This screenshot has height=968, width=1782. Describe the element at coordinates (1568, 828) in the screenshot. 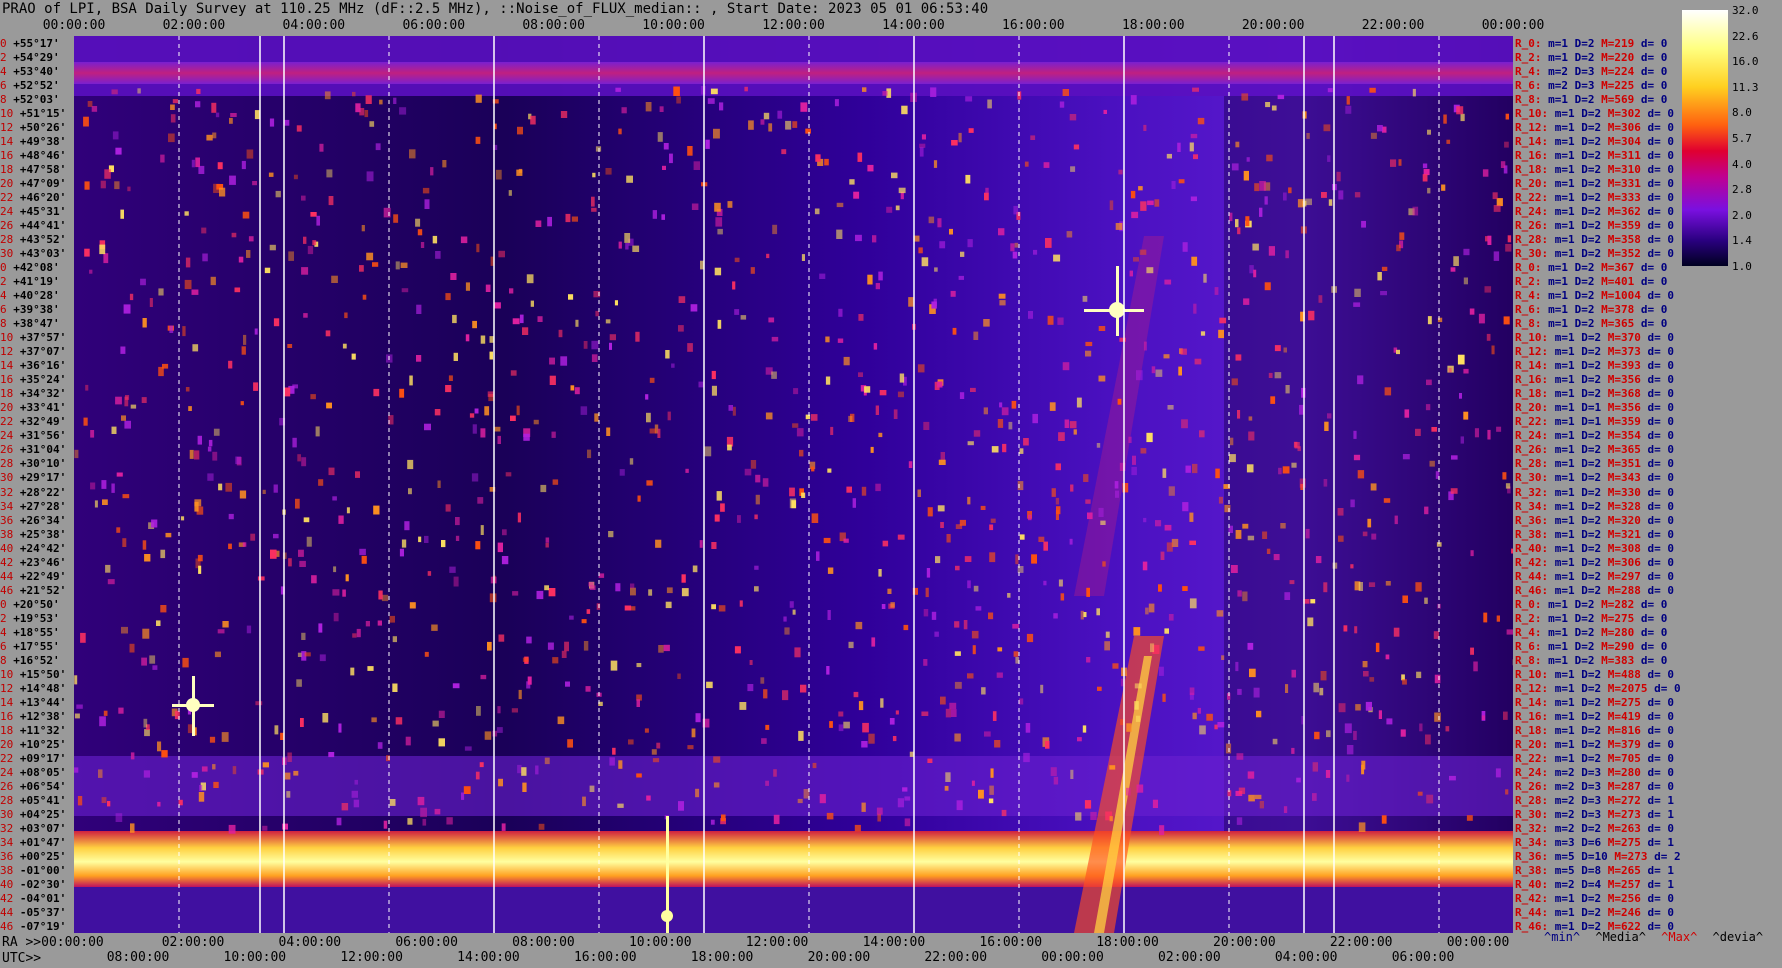

I see `row-stat-field: m=2` at that location.